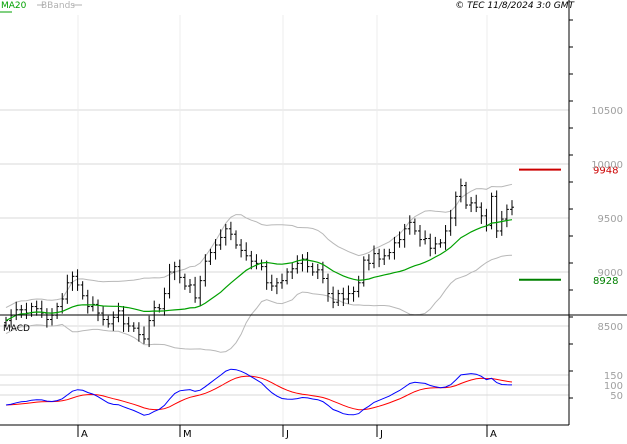  Describe the element at coordinates (607, 111) in the screenshot. I see `price-tick-label: 10500` at that location.